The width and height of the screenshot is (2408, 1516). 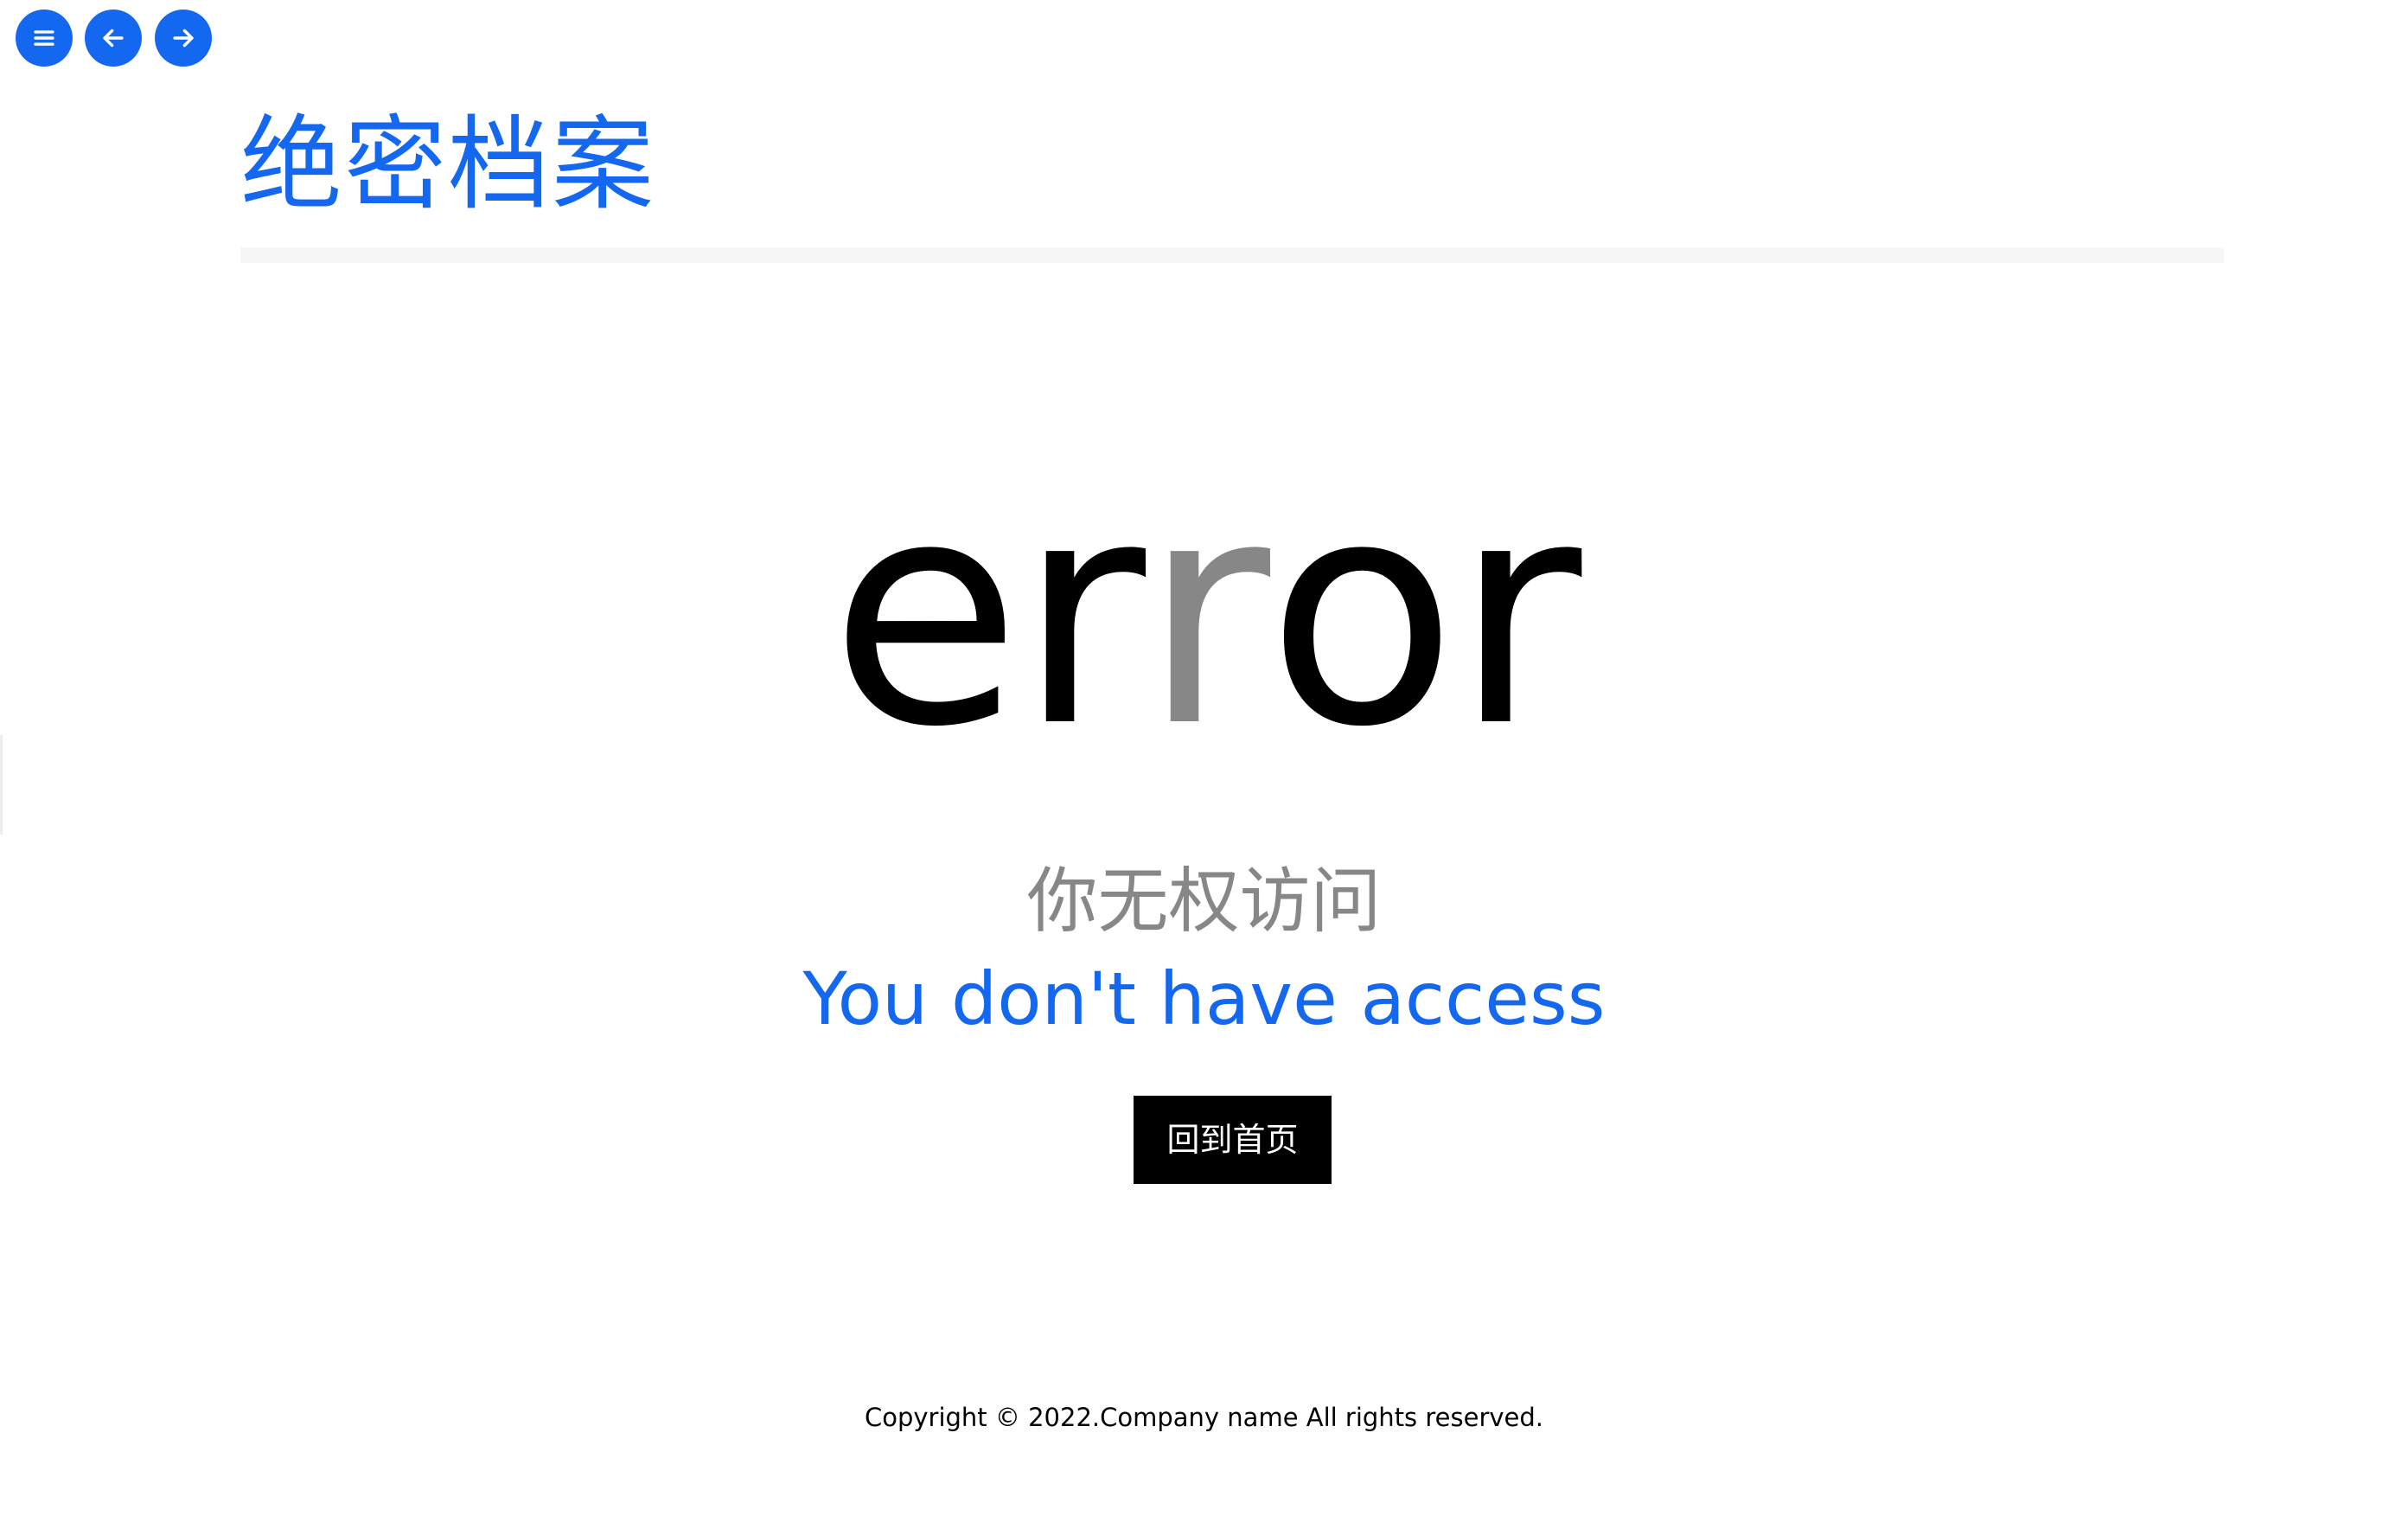 I want to click on menu-button, so click(x=44, y=38).